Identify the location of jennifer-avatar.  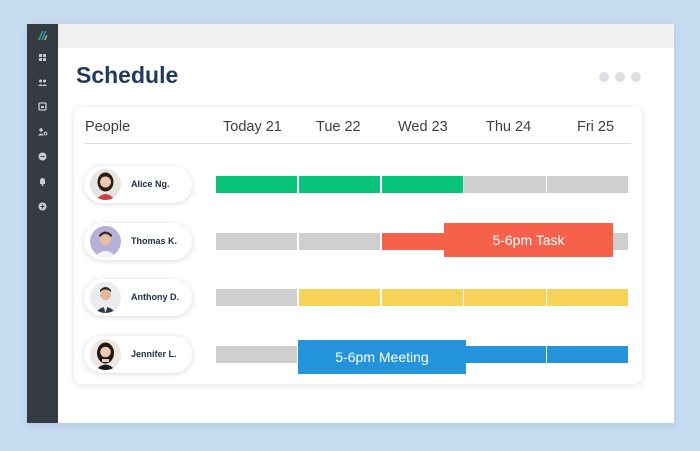
(105, 354).